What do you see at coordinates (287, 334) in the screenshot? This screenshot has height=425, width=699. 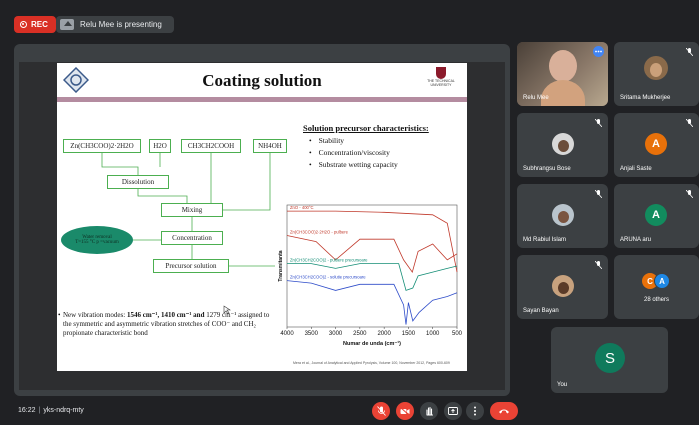 I see `x-tick-label: 4000` at bounding box center [287, 334].